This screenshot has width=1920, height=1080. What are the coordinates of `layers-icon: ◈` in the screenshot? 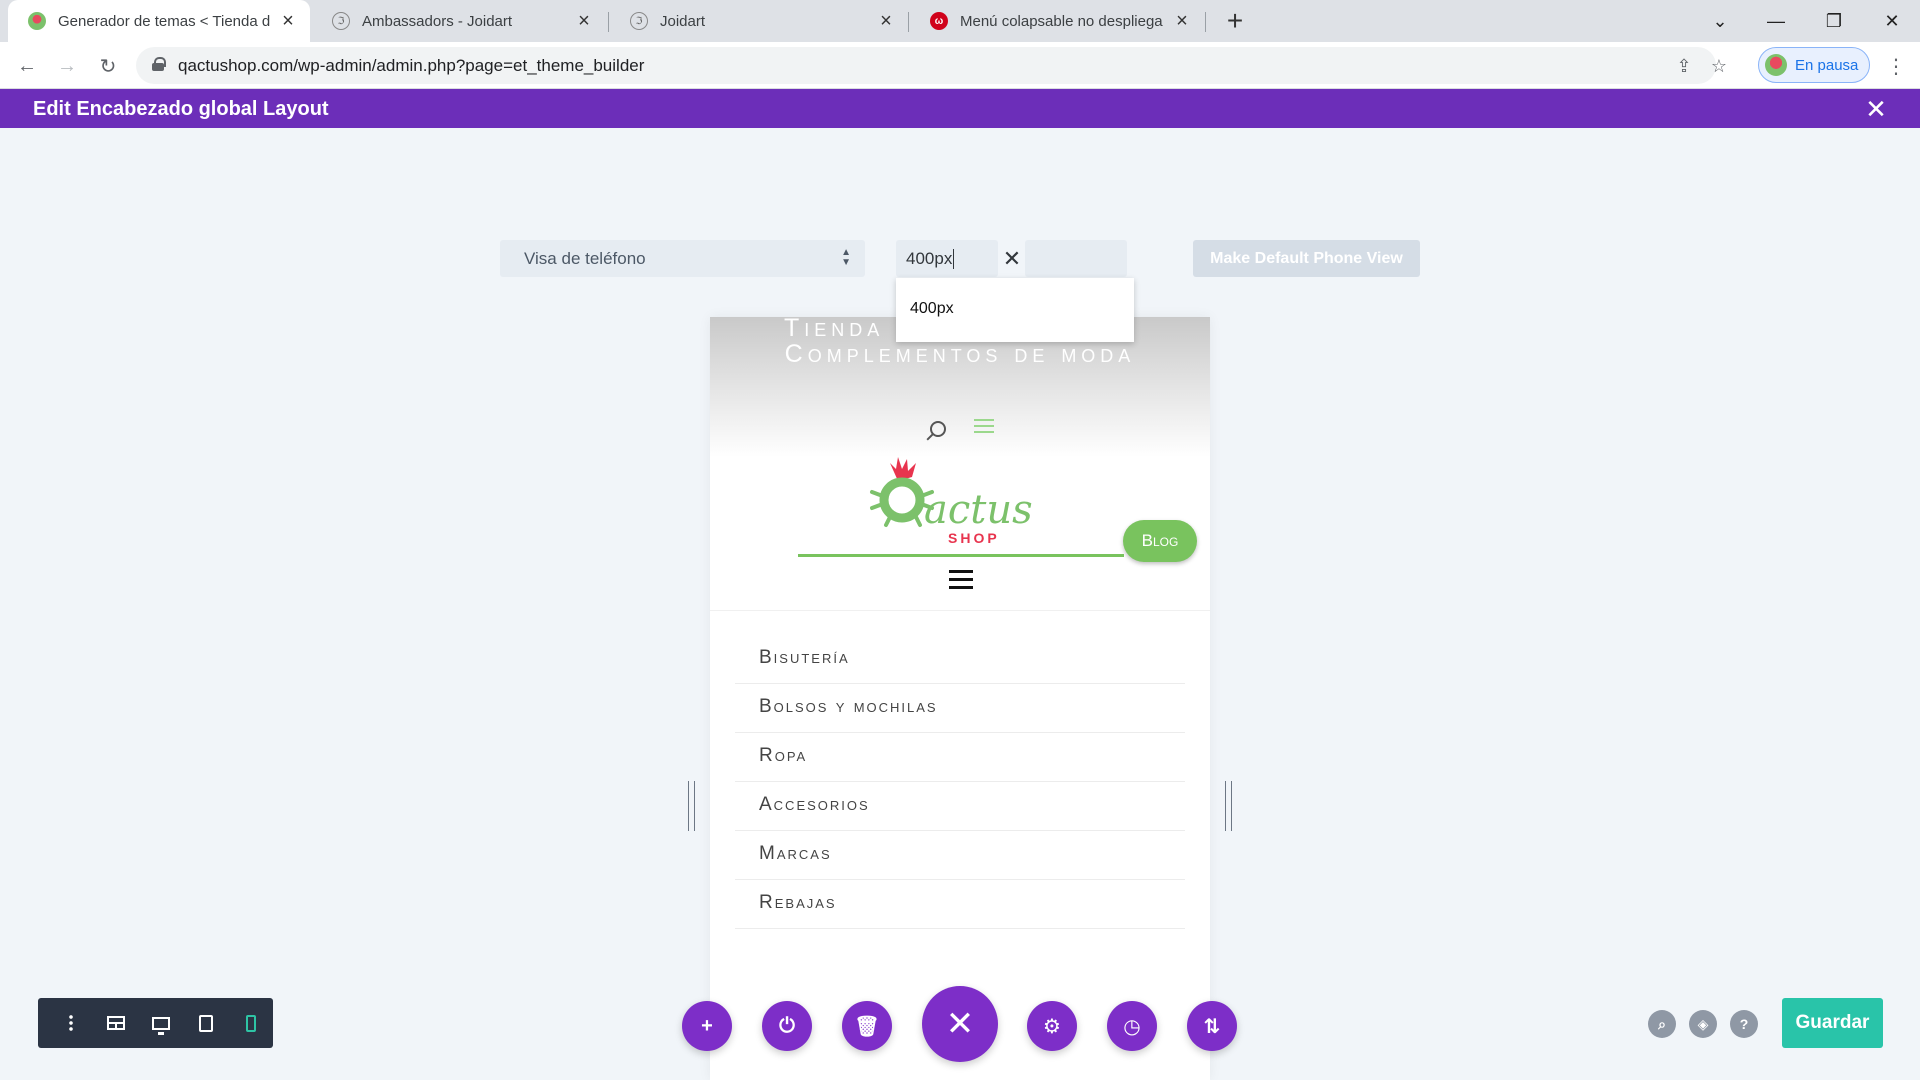 It's located at (1703, 1023).